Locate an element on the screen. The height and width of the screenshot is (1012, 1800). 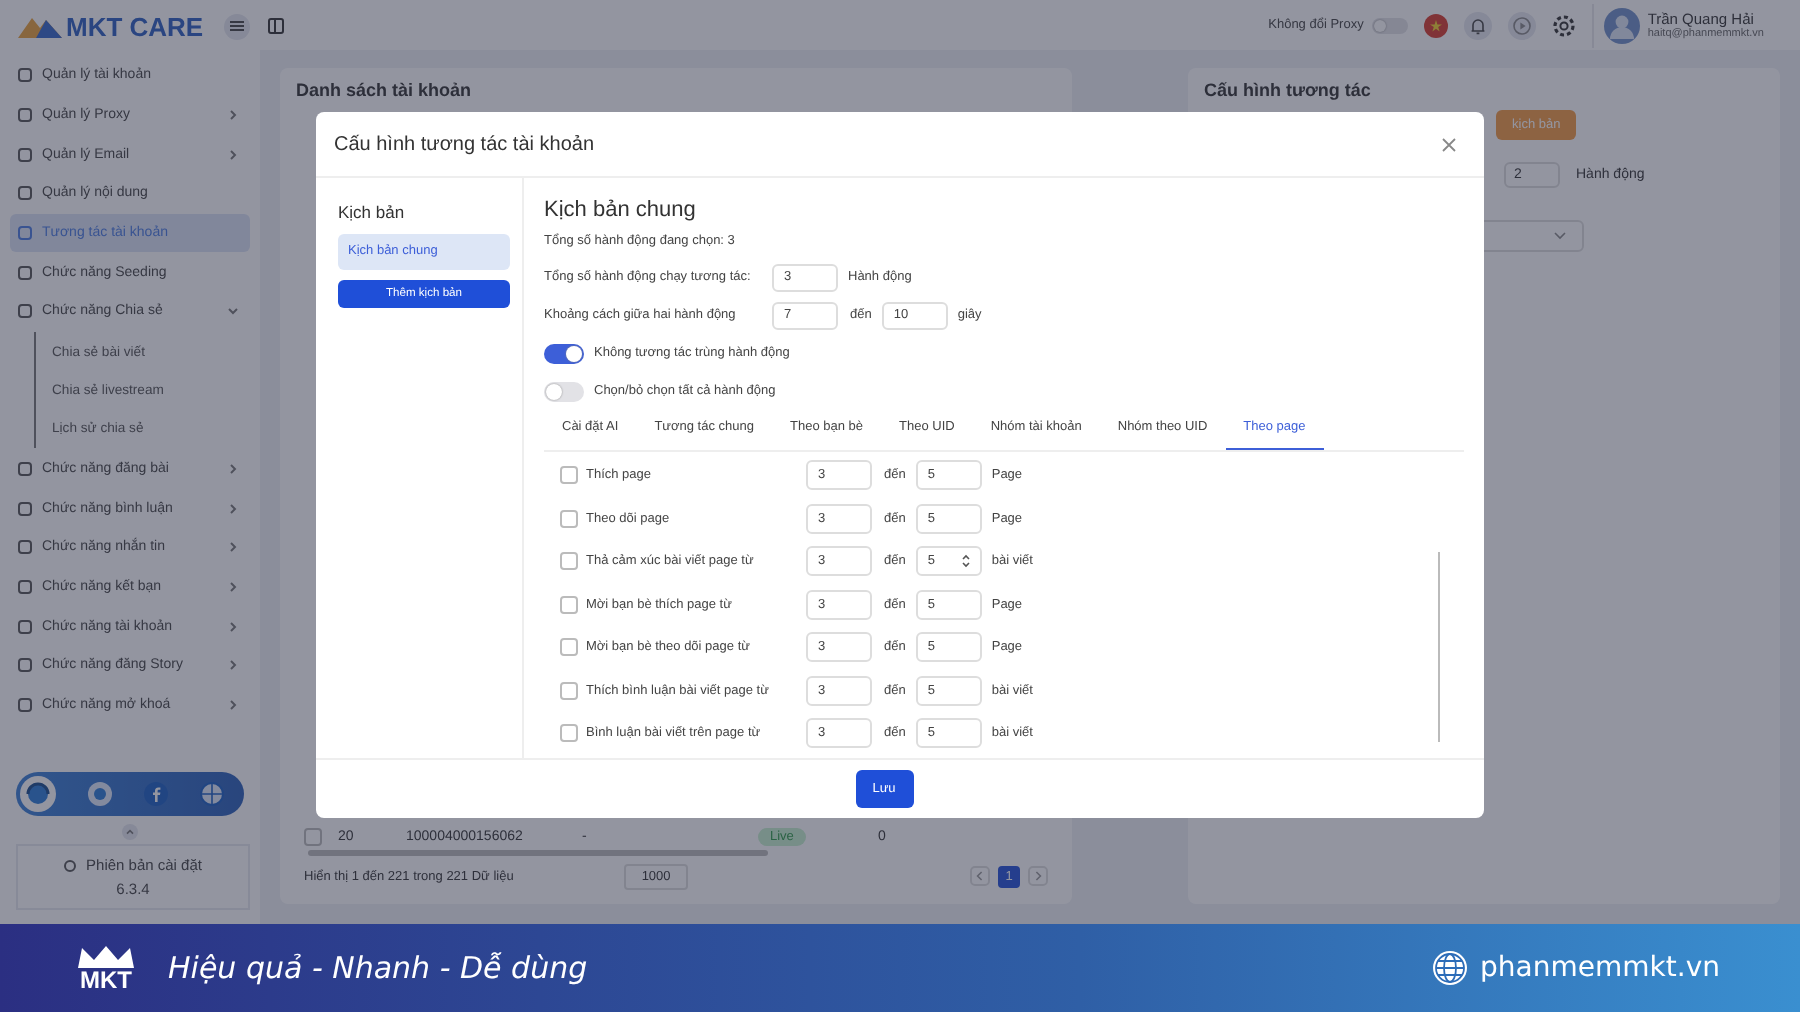
proxy-toggle is located at coordinates (1389, 25).